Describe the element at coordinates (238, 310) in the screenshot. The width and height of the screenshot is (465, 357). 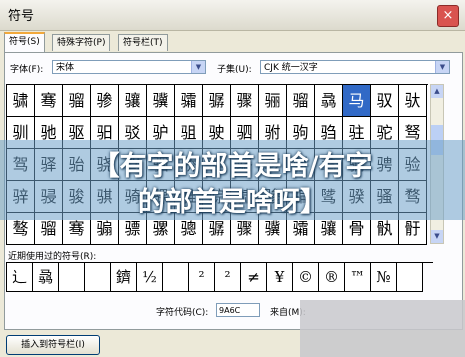
I see `char-code-field: 9A6C` at that location.